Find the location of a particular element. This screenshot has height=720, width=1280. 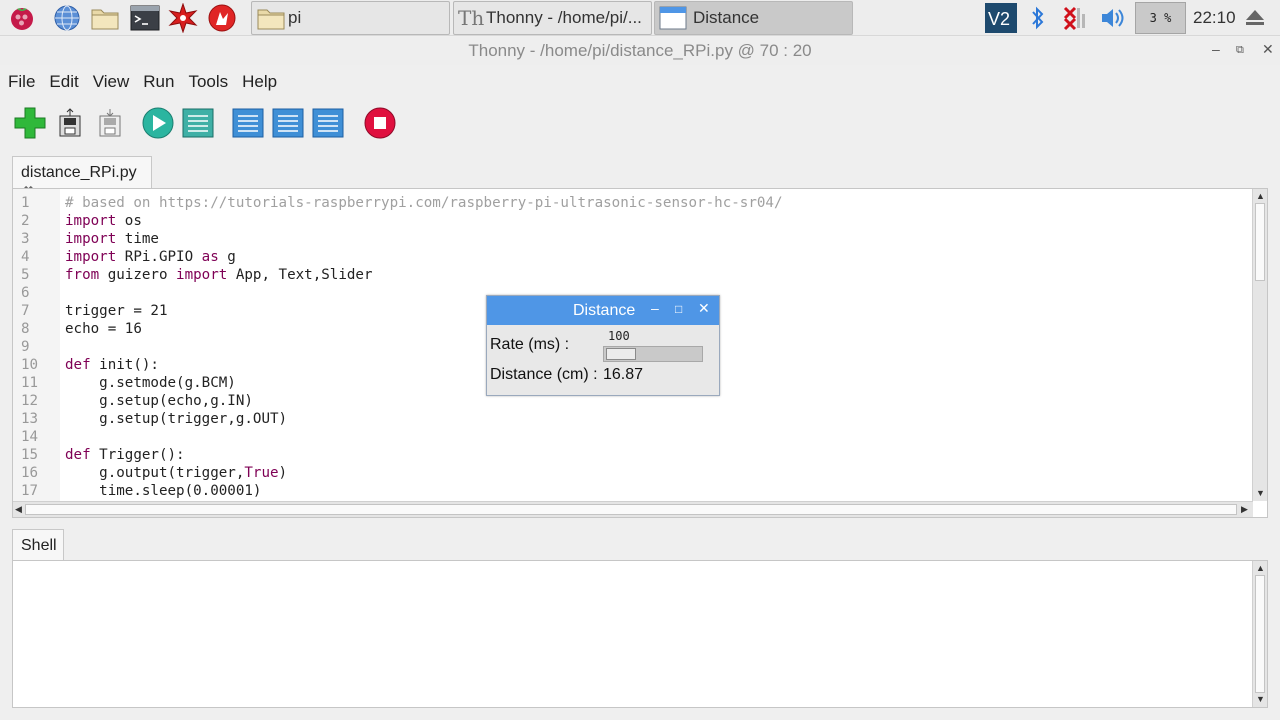

code-line: 13 g.setup(trigger,g.OUT) is located at coordinates (633, 419).